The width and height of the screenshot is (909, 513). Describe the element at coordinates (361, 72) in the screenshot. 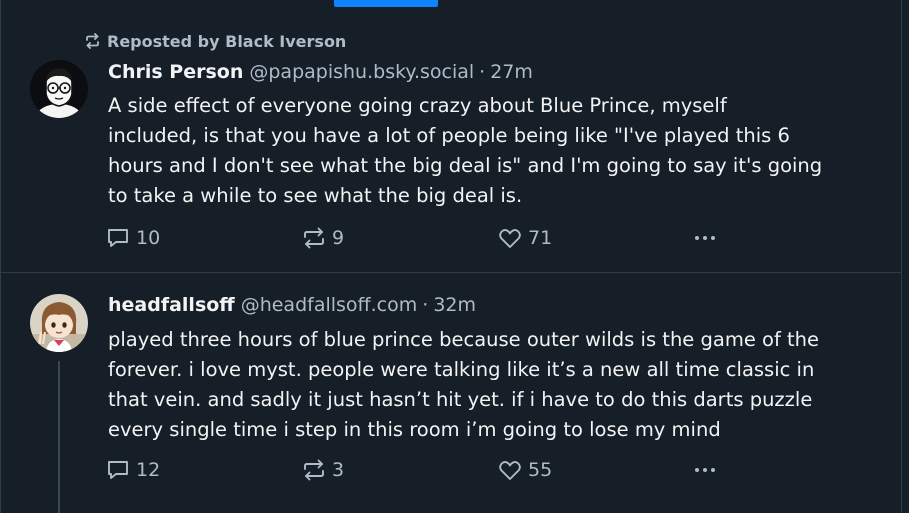

I see `author-handle: @papapishu.bsky.social` at that location.